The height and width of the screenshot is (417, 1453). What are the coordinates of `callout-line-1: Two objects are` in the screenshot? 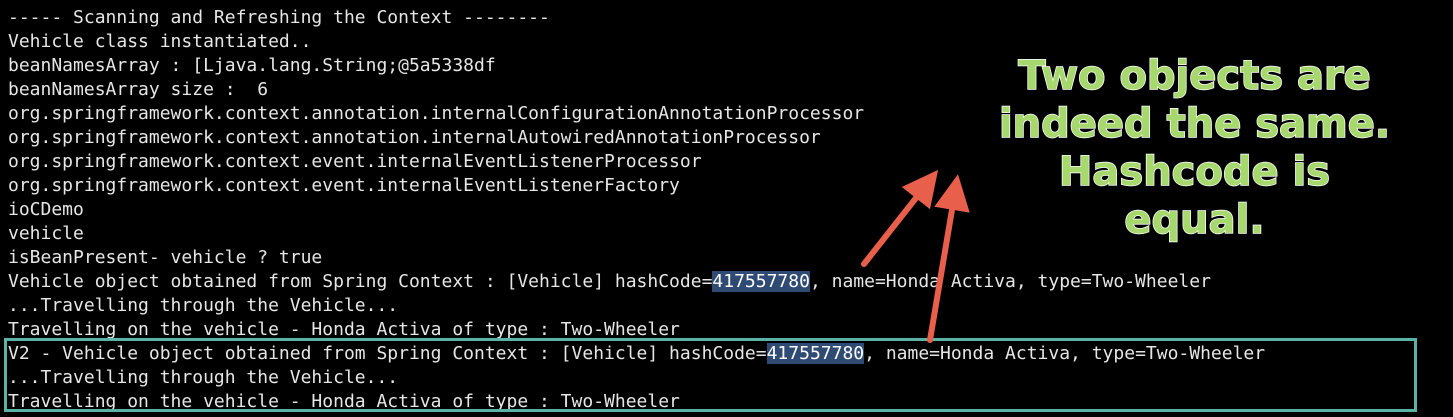 It's located at (1194, 76).